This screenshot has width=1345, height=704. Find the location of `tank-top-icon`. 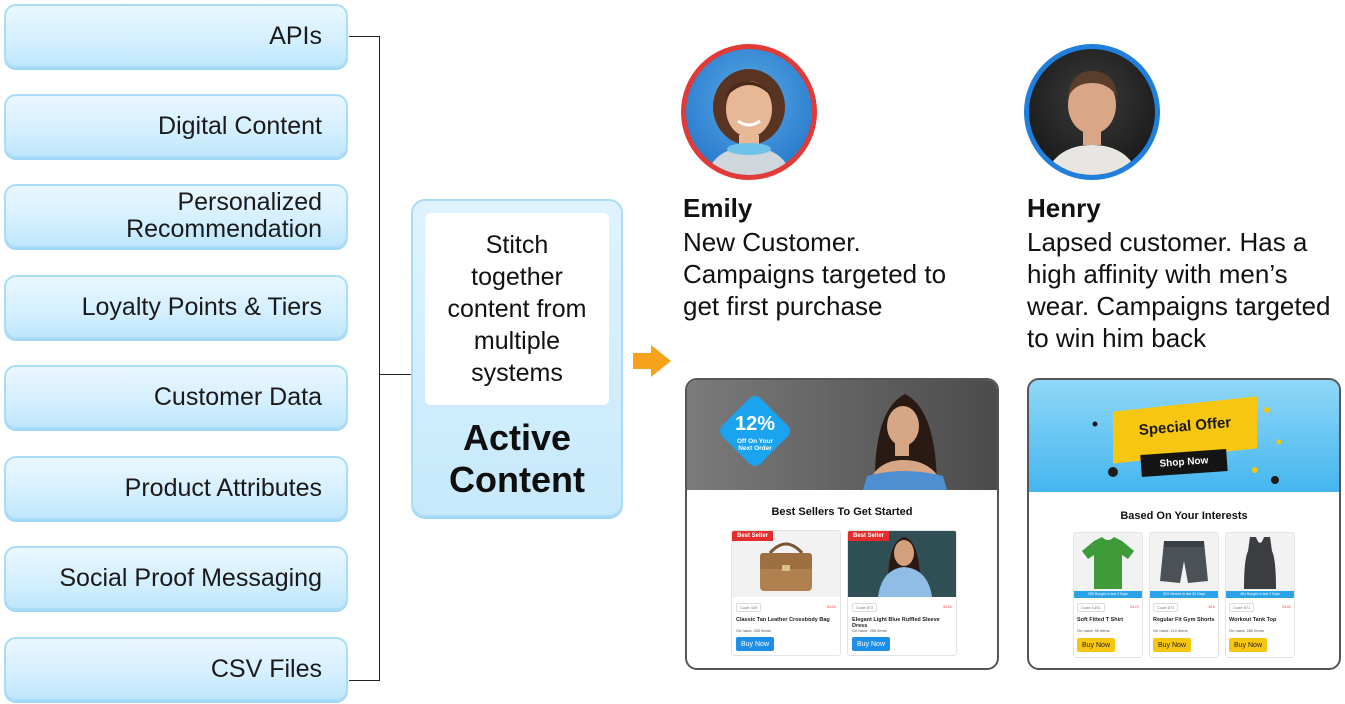

tank-top-icon is located at coordinates (1260, 563).